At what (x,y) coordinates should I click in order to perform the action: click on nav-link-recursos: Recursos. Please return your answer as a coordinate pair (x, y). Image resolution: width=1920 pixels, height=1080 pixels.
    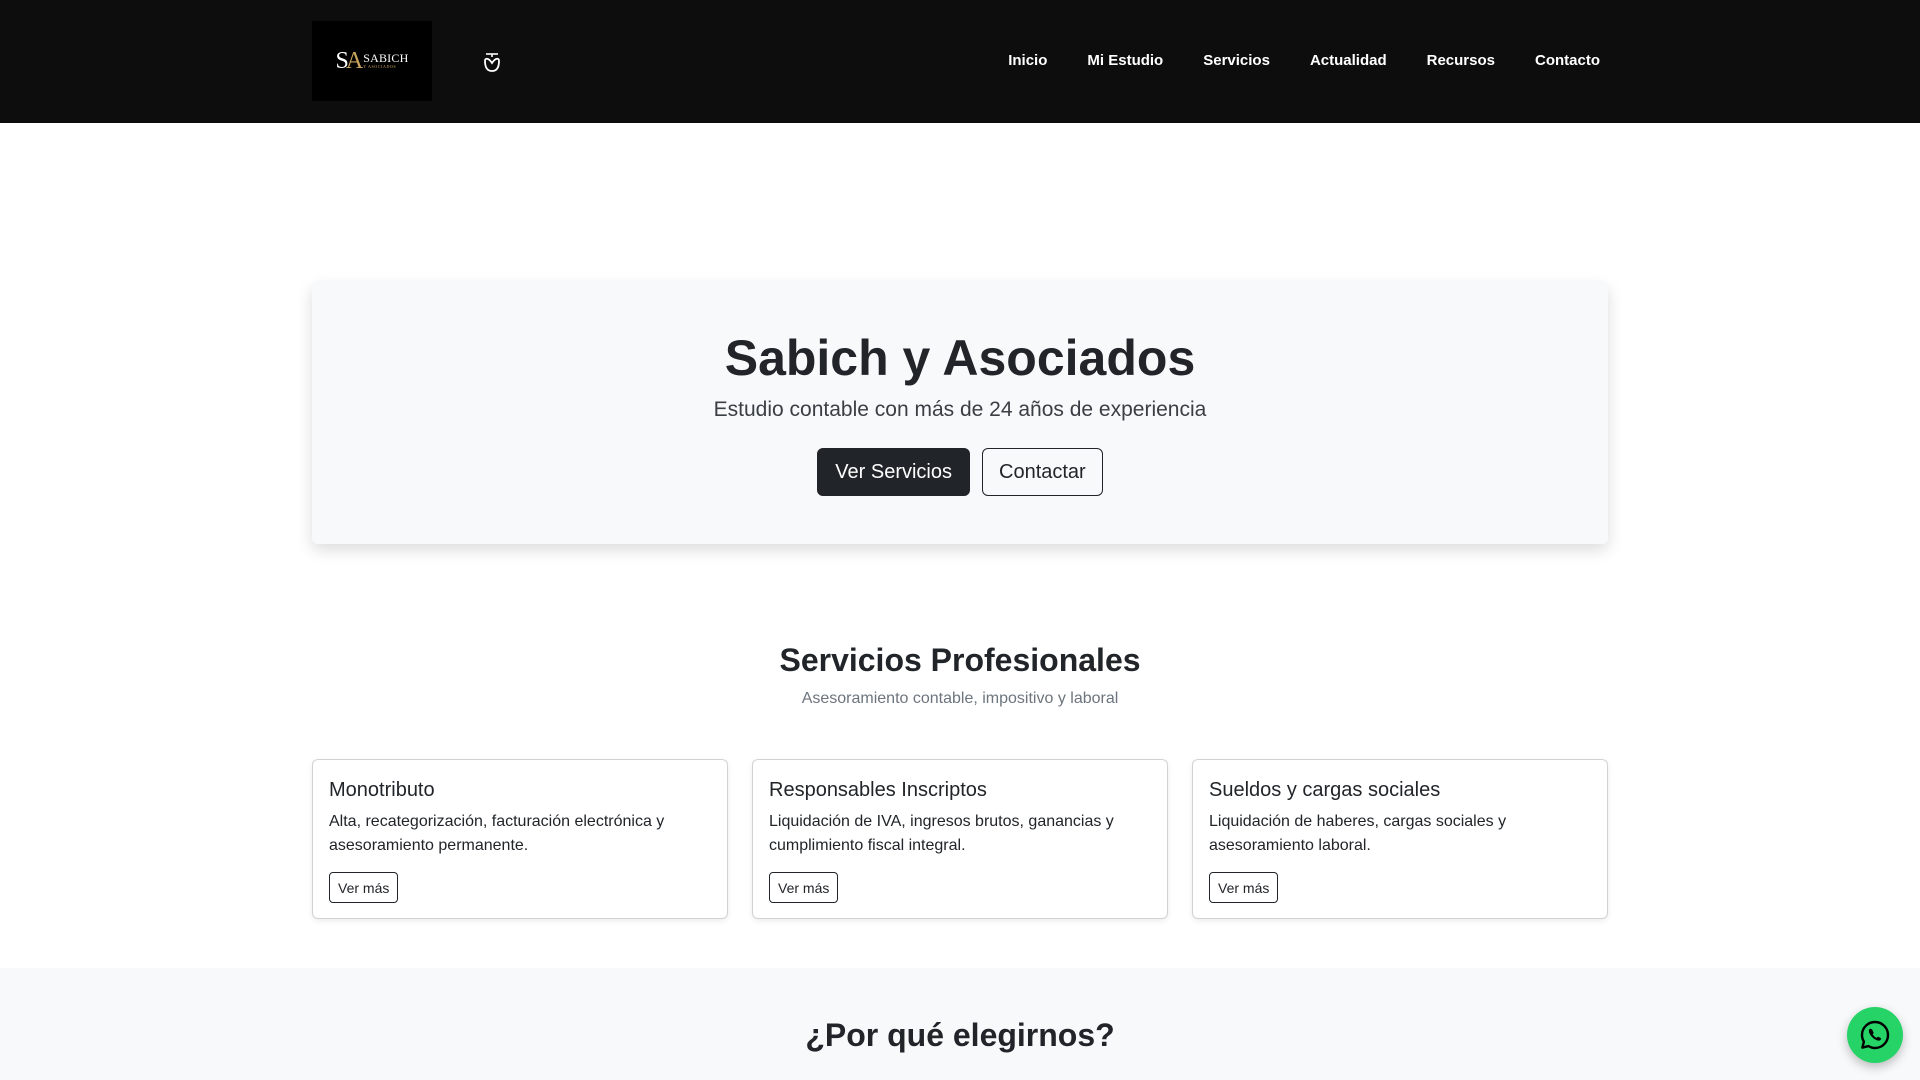
    Looking at the image, I should click on (1461, 61).